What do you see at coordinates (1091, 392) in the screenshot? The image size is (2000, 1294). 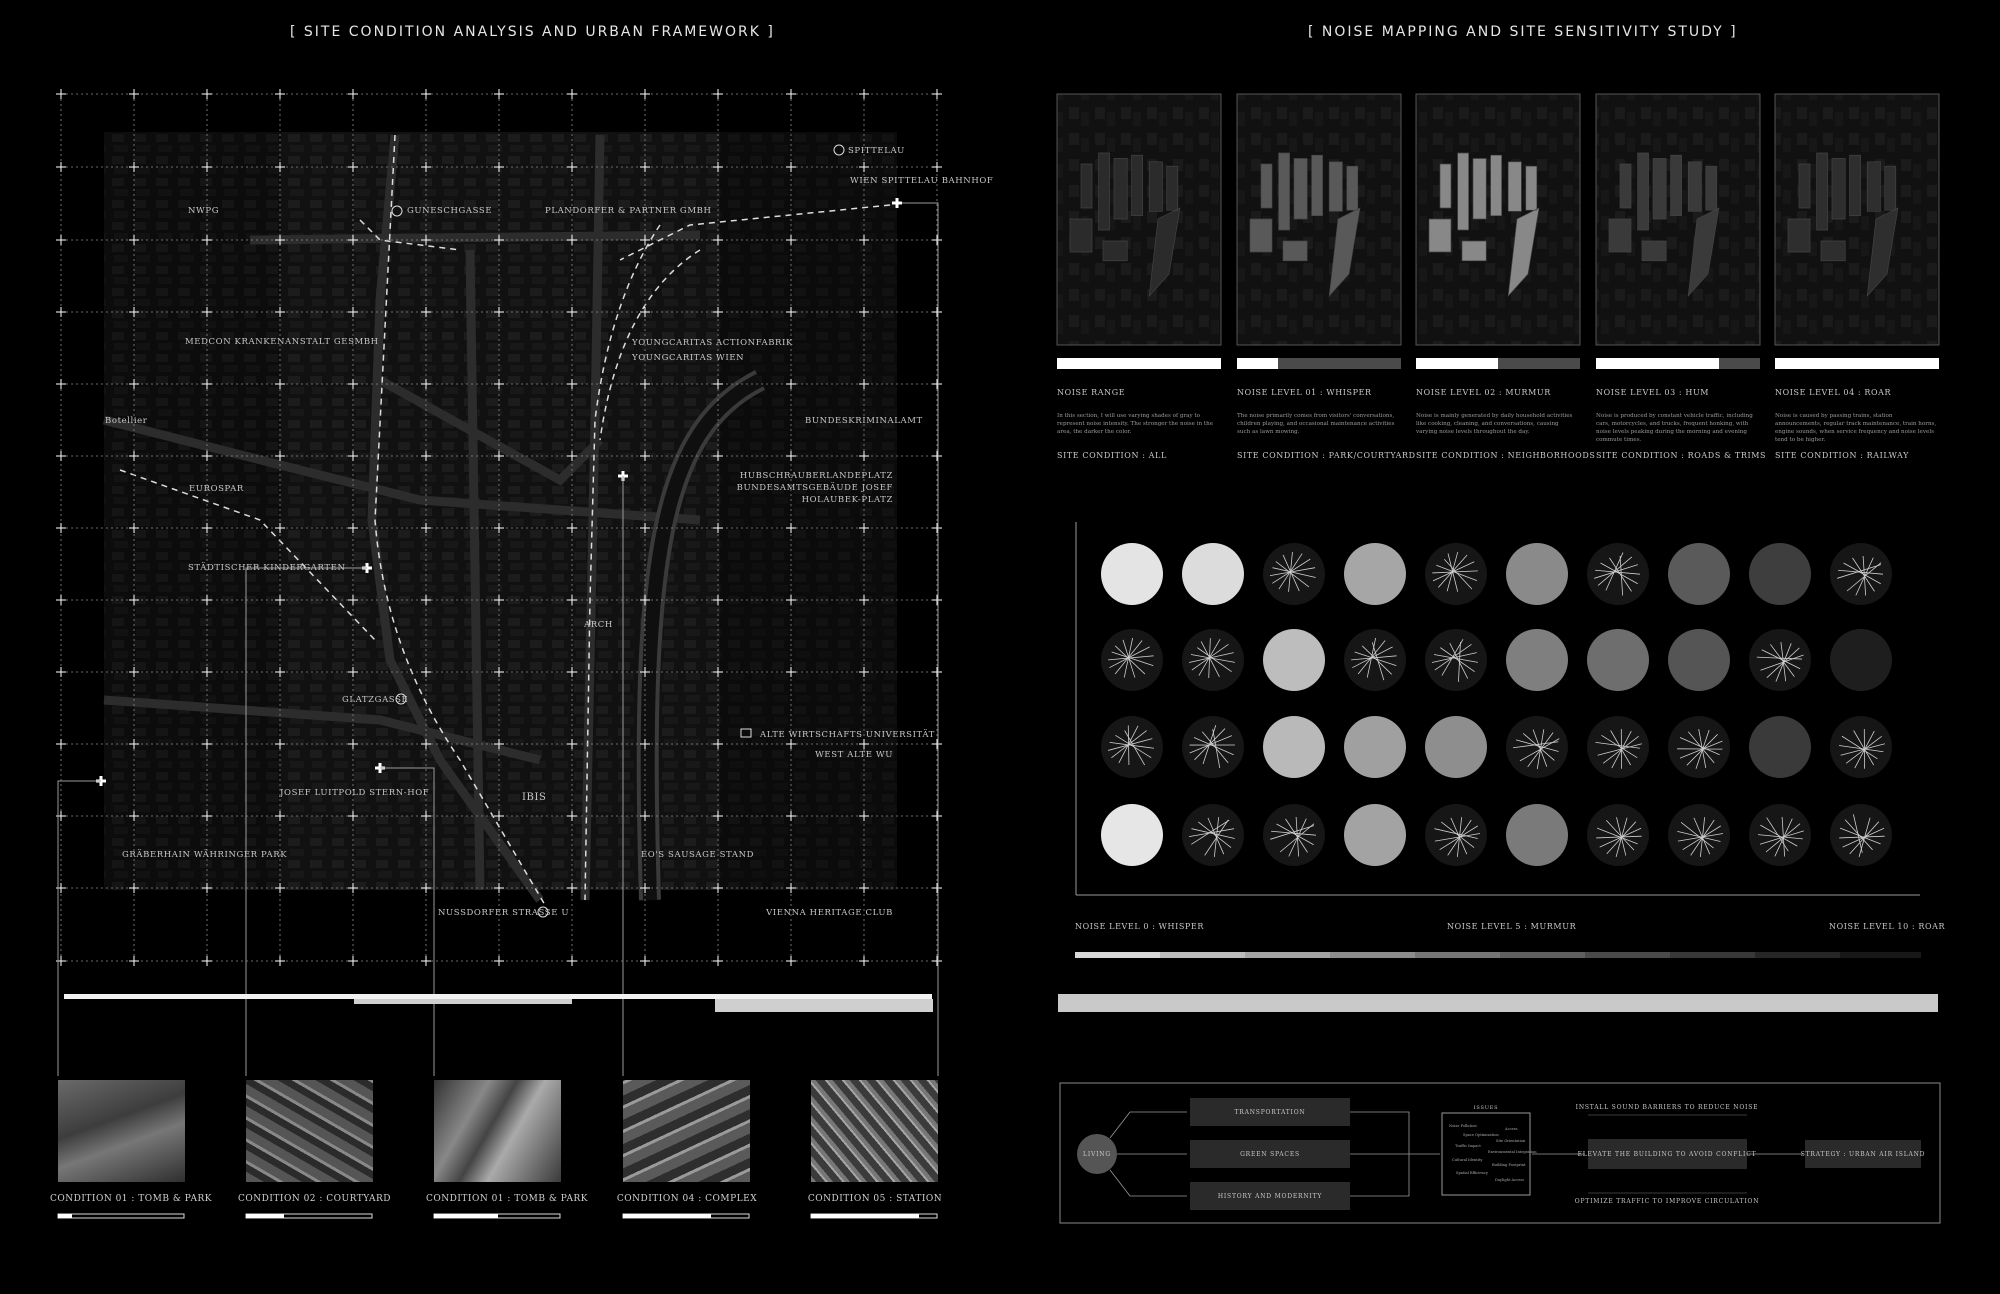 I see `noise-level-title-1: NOISE RANGE` at bounding box center [1091, 392].